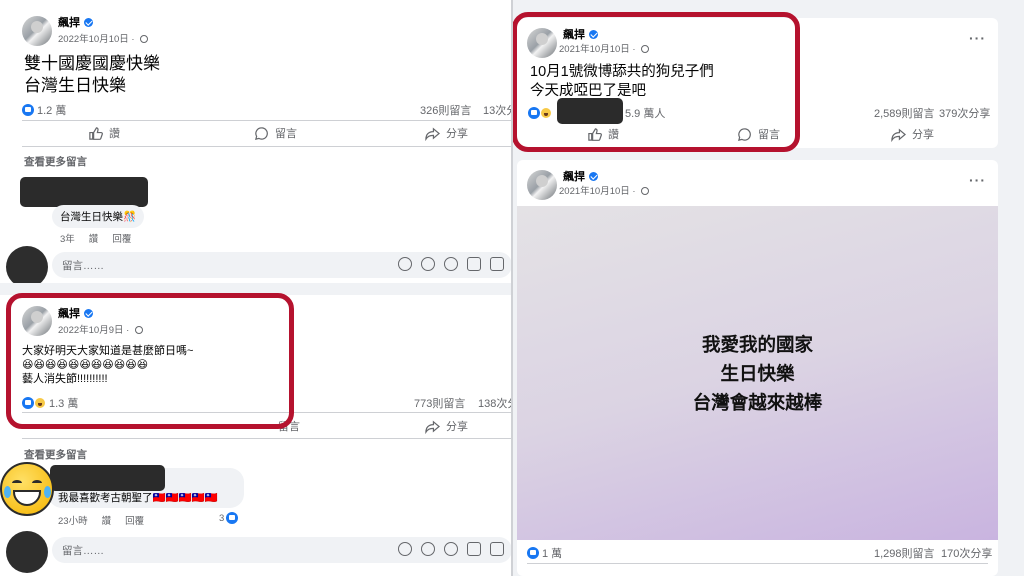 The height and width of the screenshot is (576, 1024). Describe the element at coordinates (261, 133) in the screenshot. I see `comment-icon` at that location.